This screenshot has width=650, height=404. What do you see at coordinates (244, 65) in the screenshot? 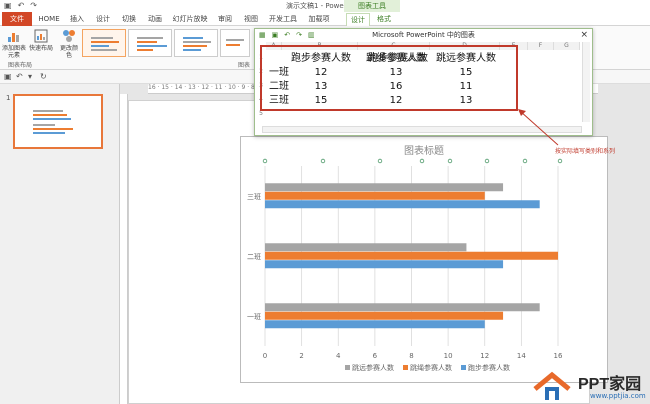
I see `group-chart-styles-label: 图表` at bounding box center [244, 65].